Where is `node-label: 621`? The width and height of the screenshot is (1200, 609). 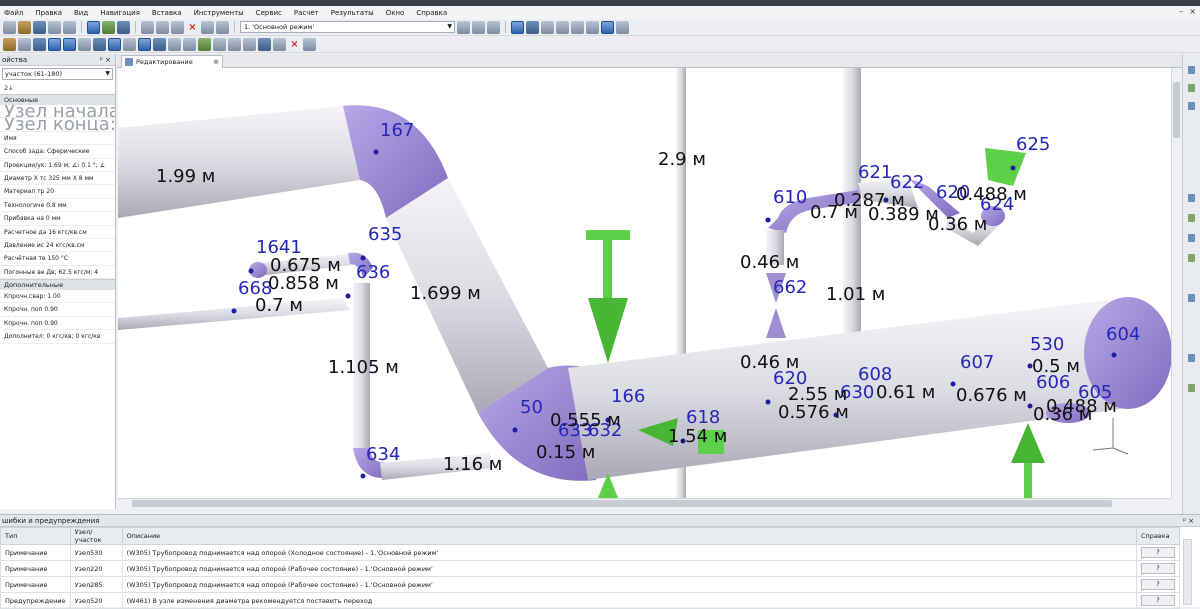
node-label: 621 is located at coordinates (875, 172).